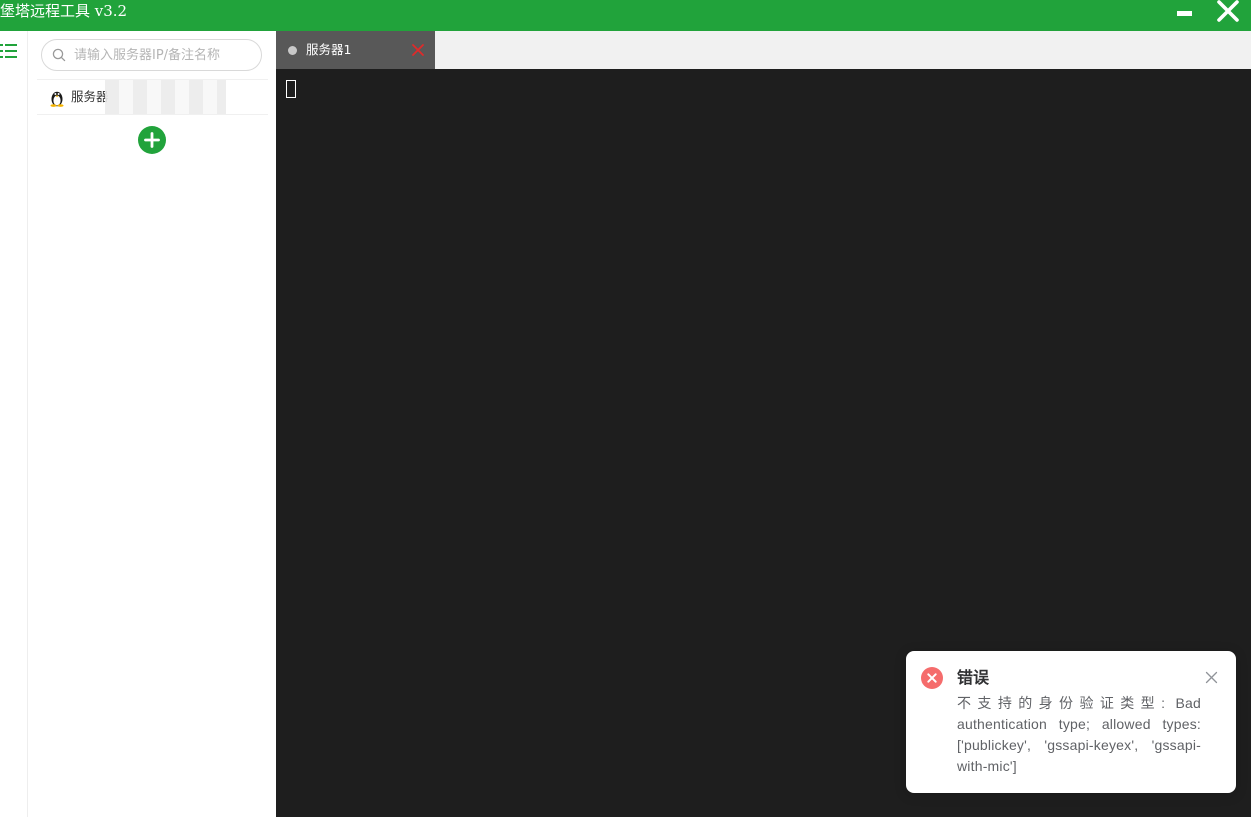 This screenshot has width=1251, height=817. Describe the element at coordinates (1228, 11) in the screenshot. I see `close-icon` at that location.